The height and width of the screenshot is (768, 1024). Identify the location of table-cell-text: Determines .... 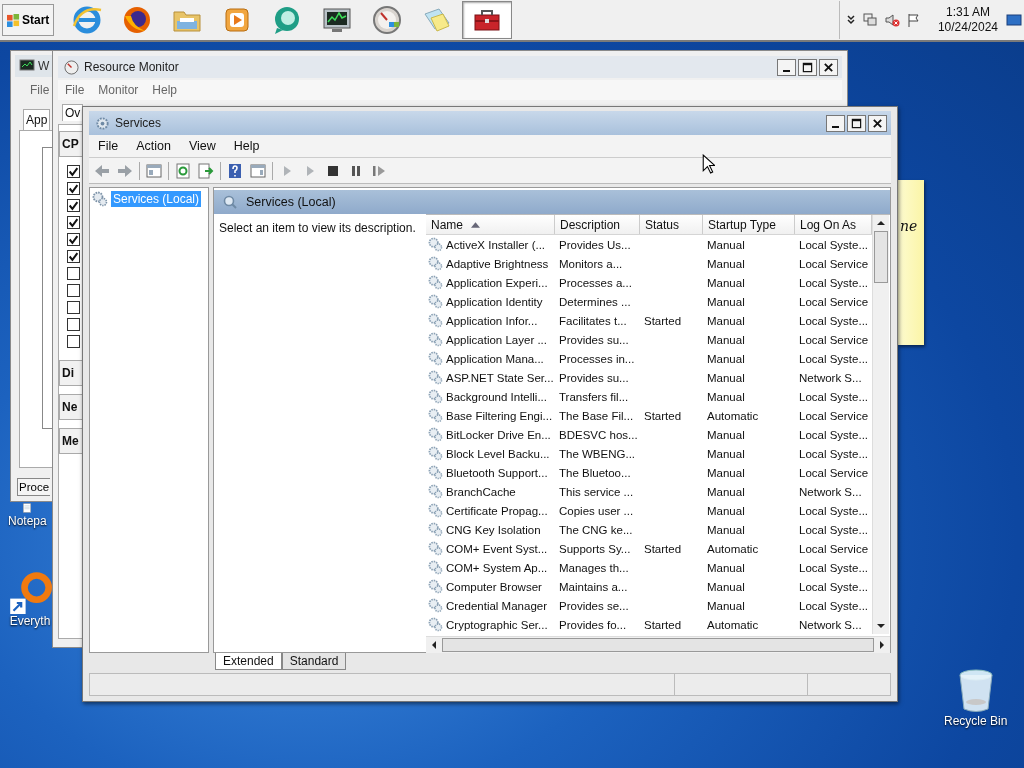
(595, 301).